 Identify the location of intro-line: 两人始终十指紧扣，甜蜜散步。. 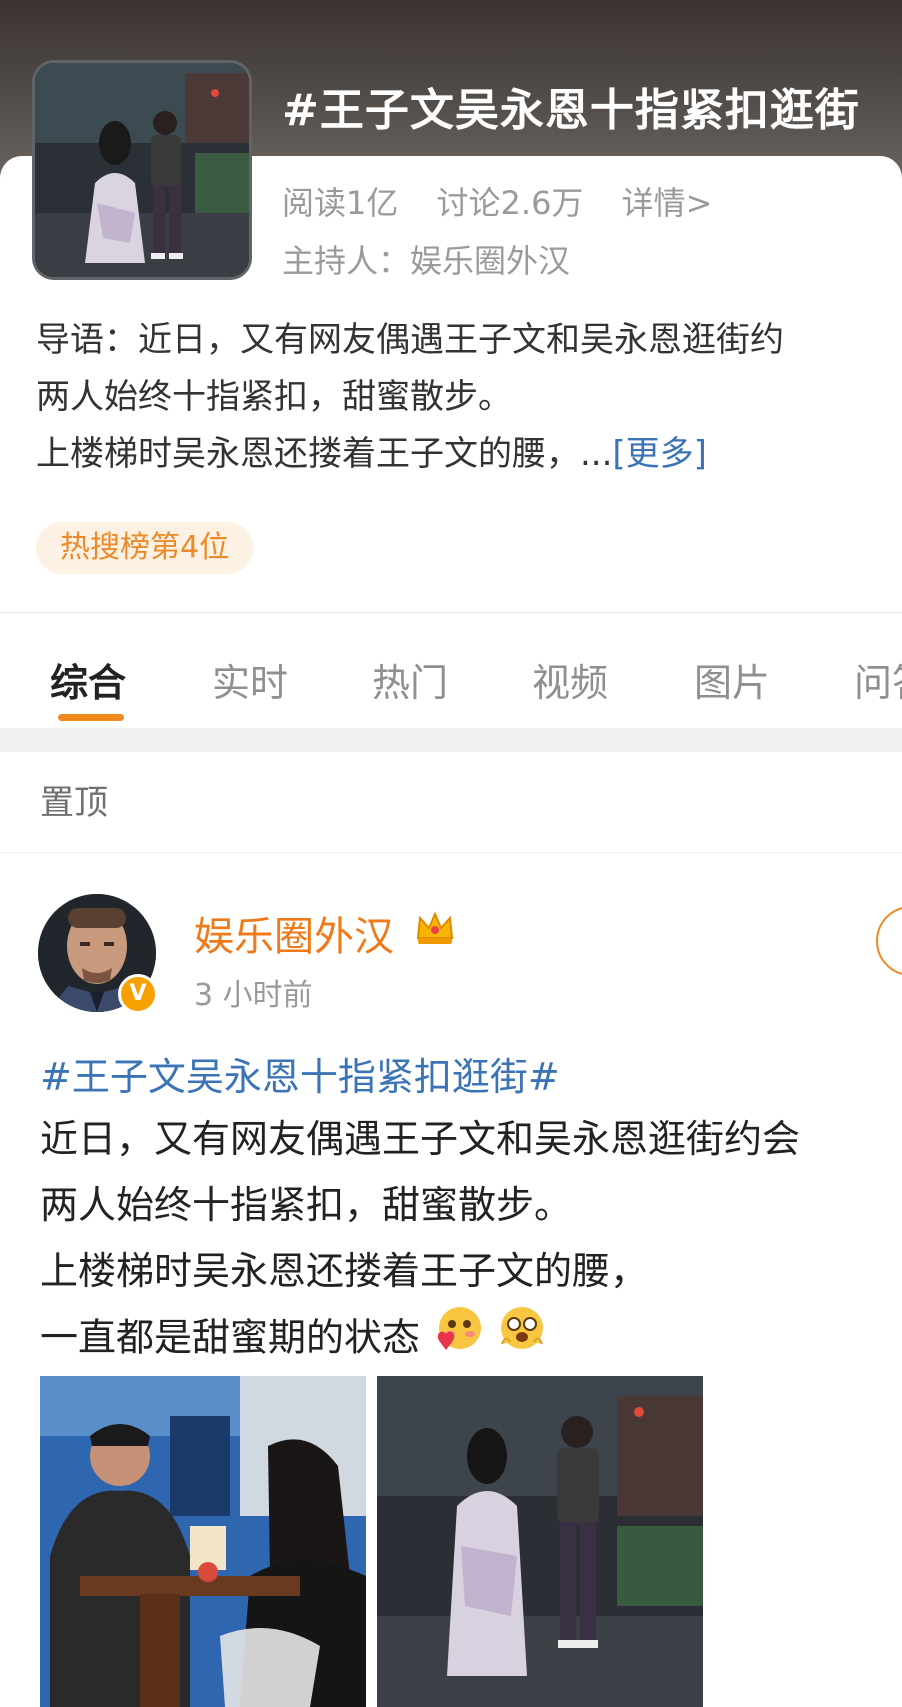
(274, 397).